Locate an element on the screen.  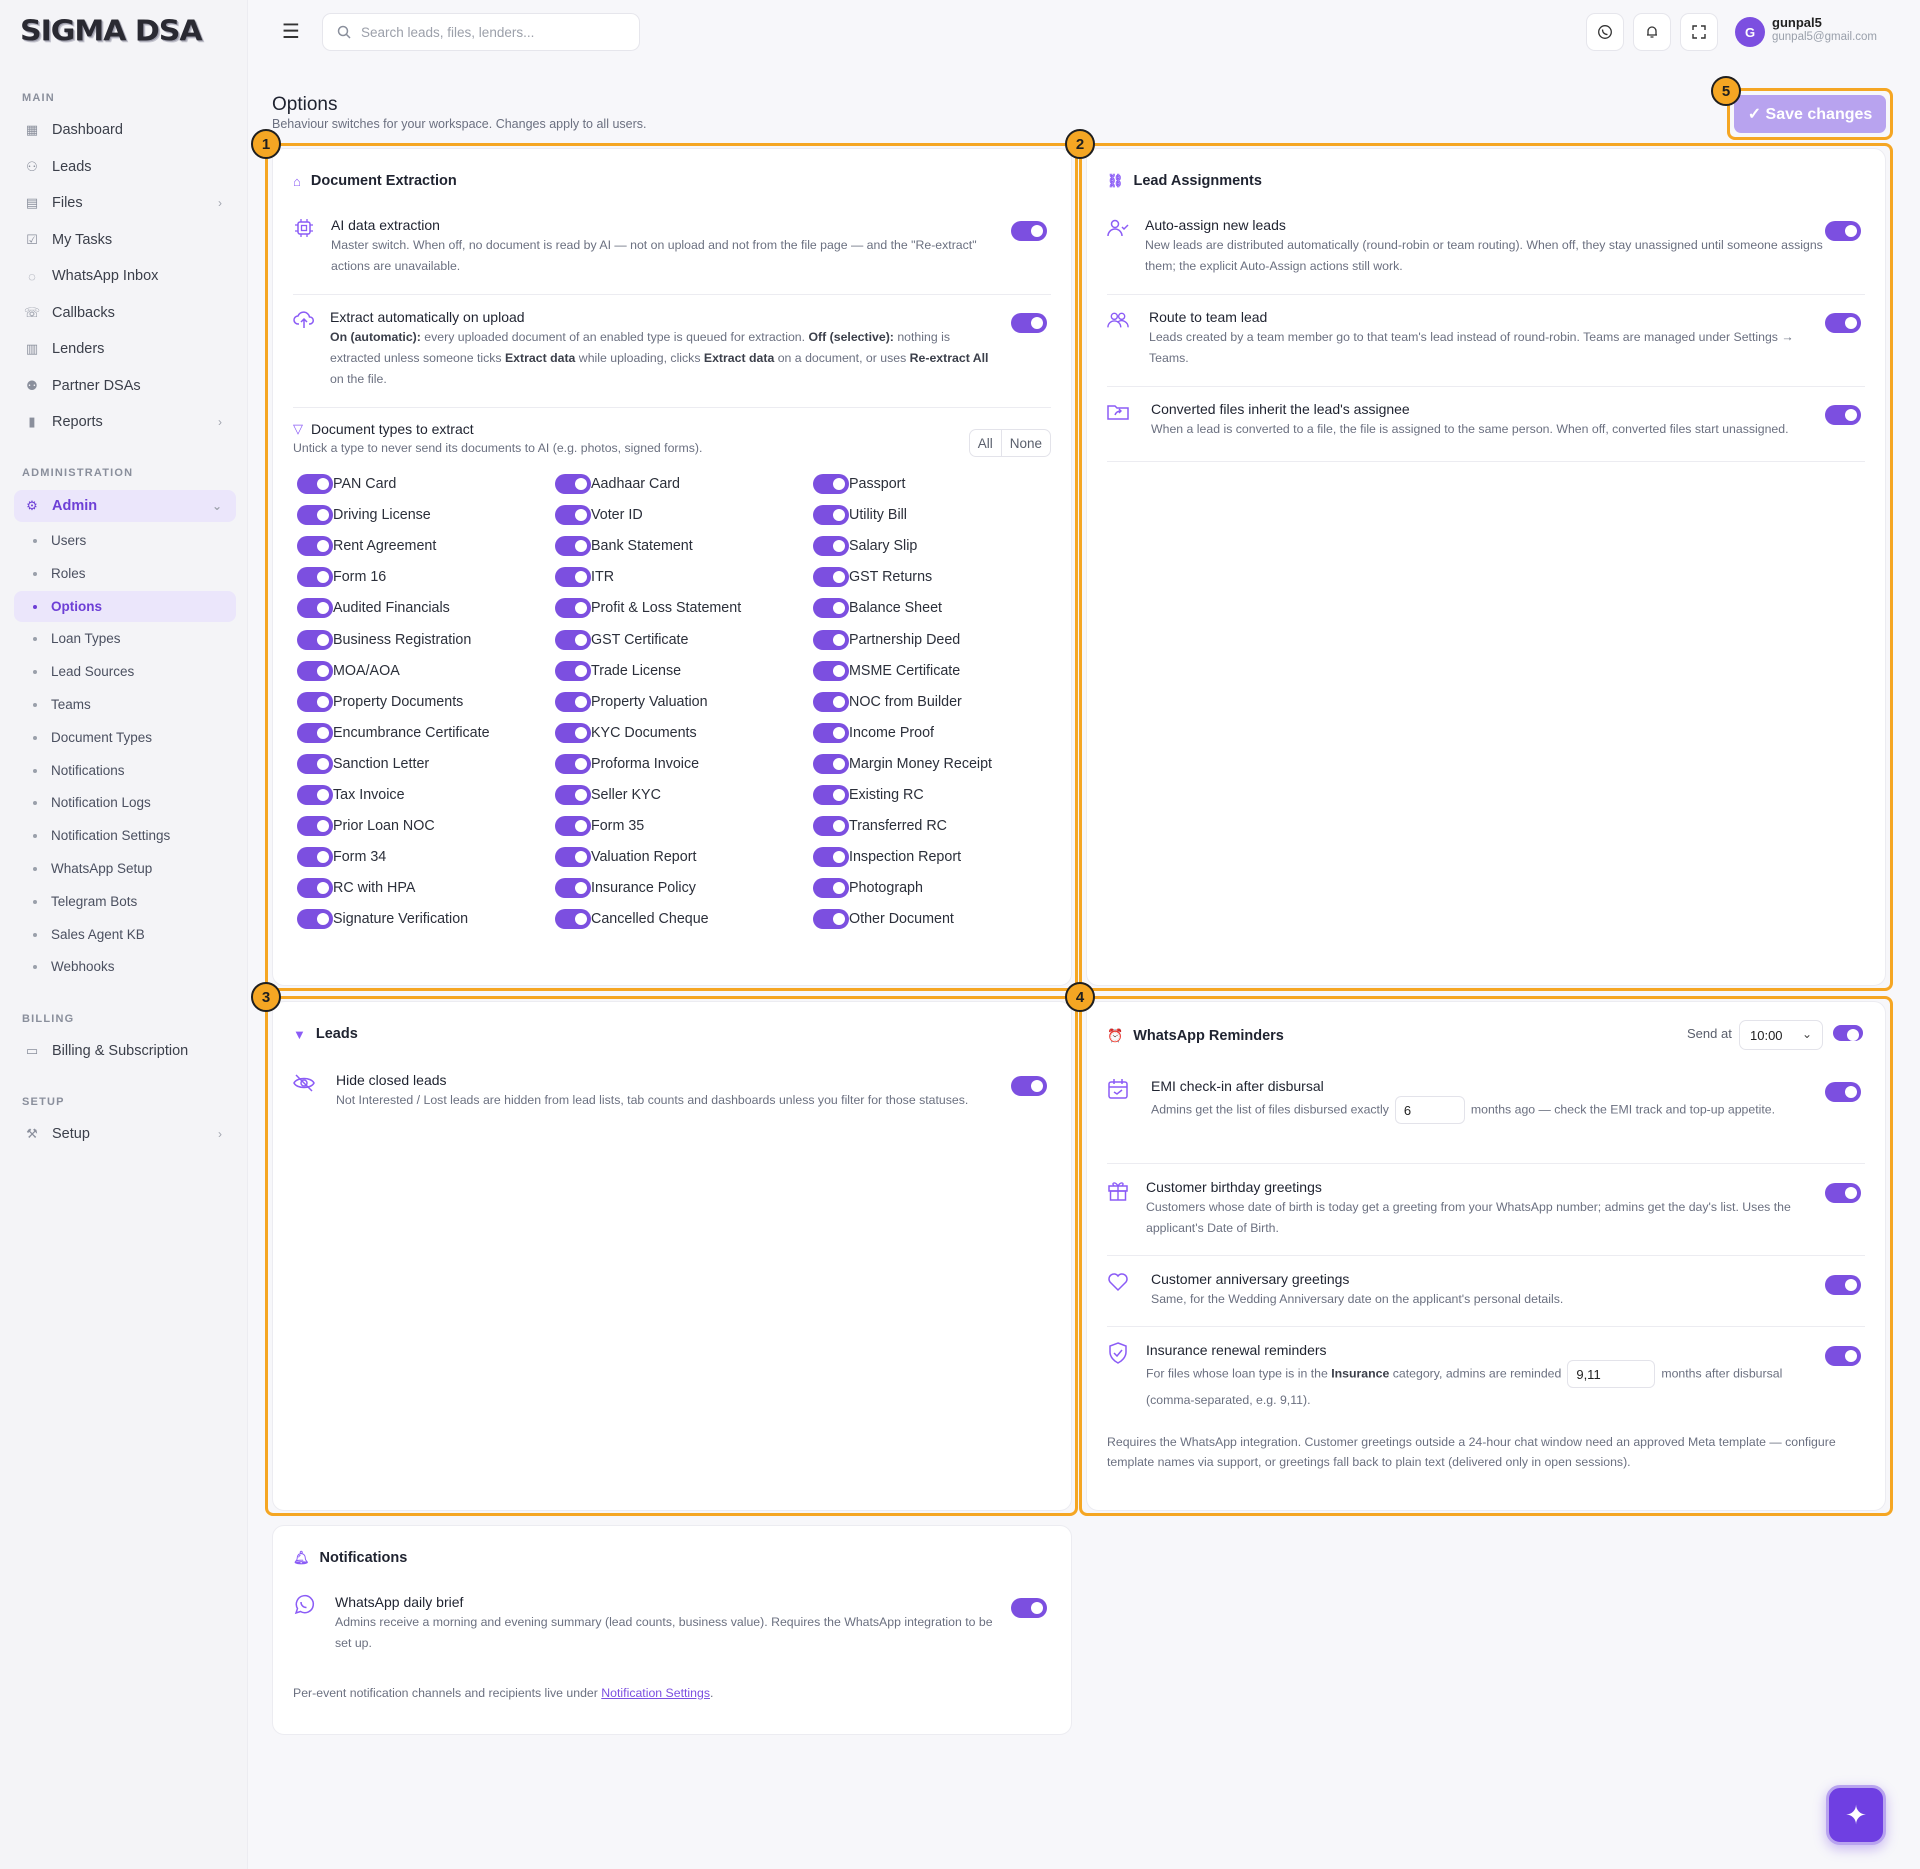
sidebar-item-billing: ▭ Billing & Subscription is located at coordinates (125, 1051).